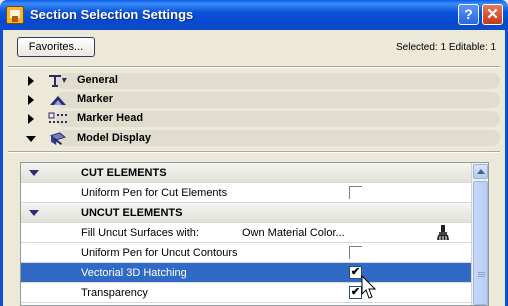  I want to click on section-label: Marker Head, so click(110, 118).